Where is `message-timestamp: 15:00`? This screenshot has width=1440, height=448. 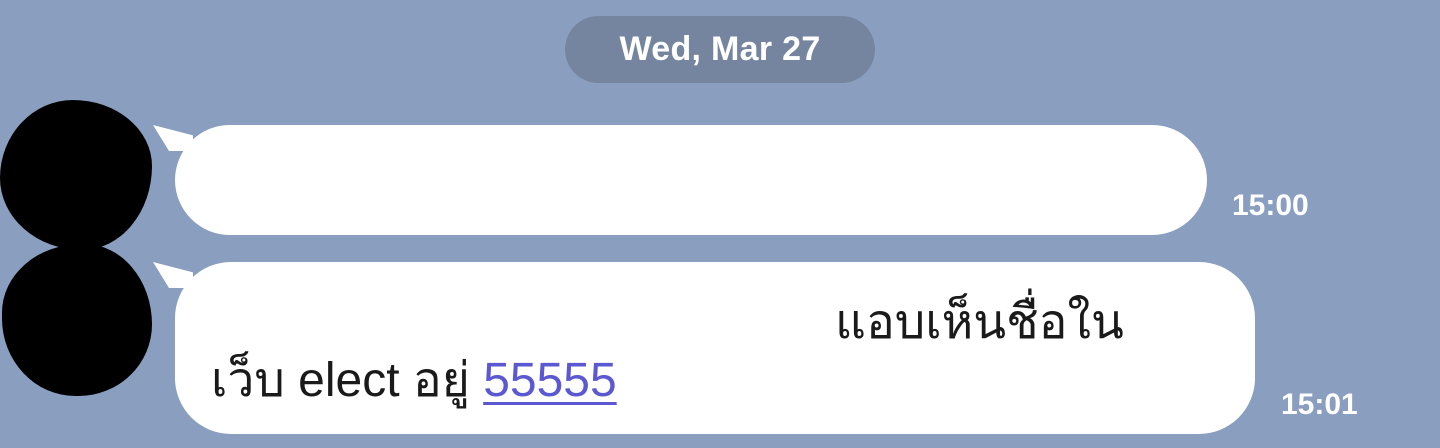
message-timestamp: 15:00 is located at coordinates (1270, 205).